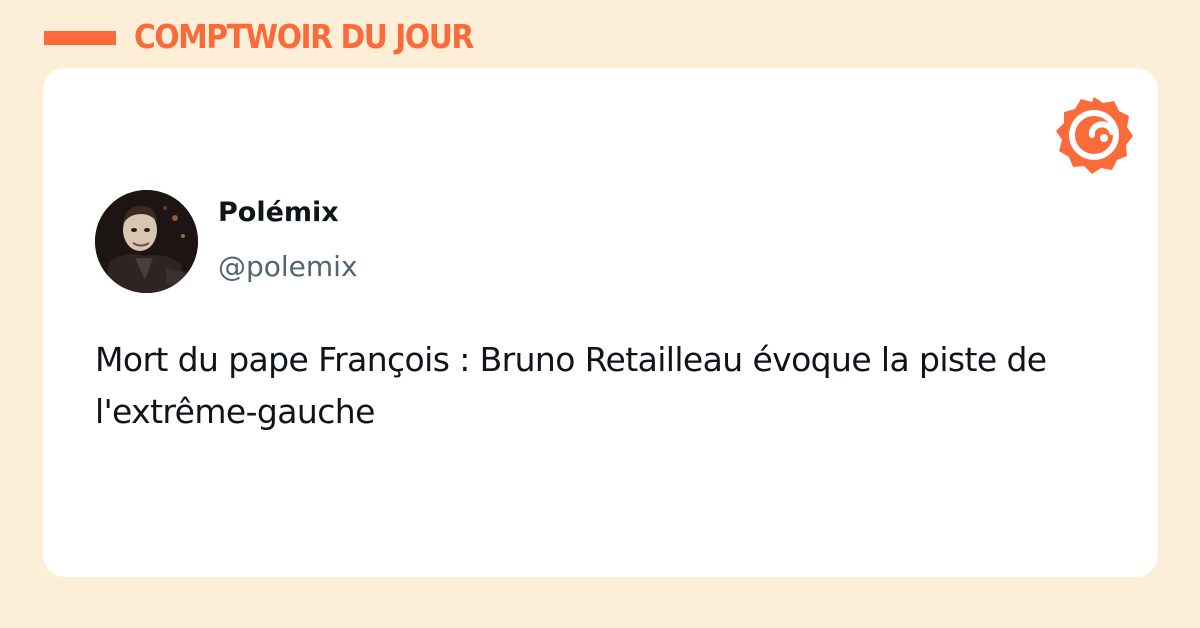 The width and height of the screenshot is (1200, 628). I want to click on avatar, so click(146, 241).